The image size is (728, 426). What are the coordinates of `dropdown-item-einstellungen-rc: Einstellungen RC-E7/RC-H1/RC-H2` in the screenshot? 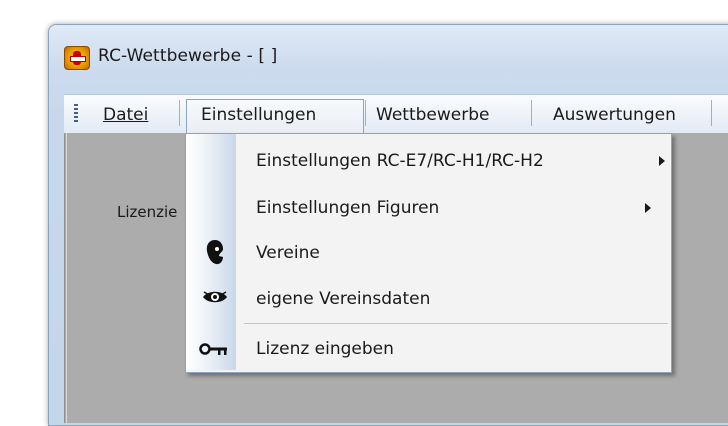 It's located at (400, 161).